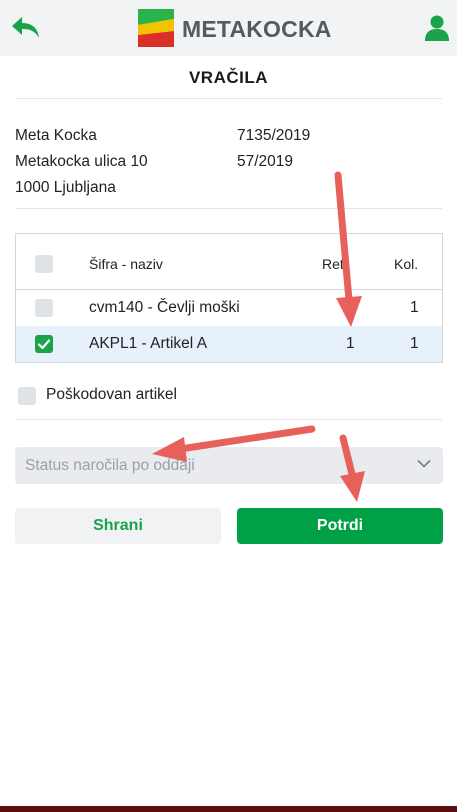  I want to click on damaged-article-checkbox, so click(27, 396).